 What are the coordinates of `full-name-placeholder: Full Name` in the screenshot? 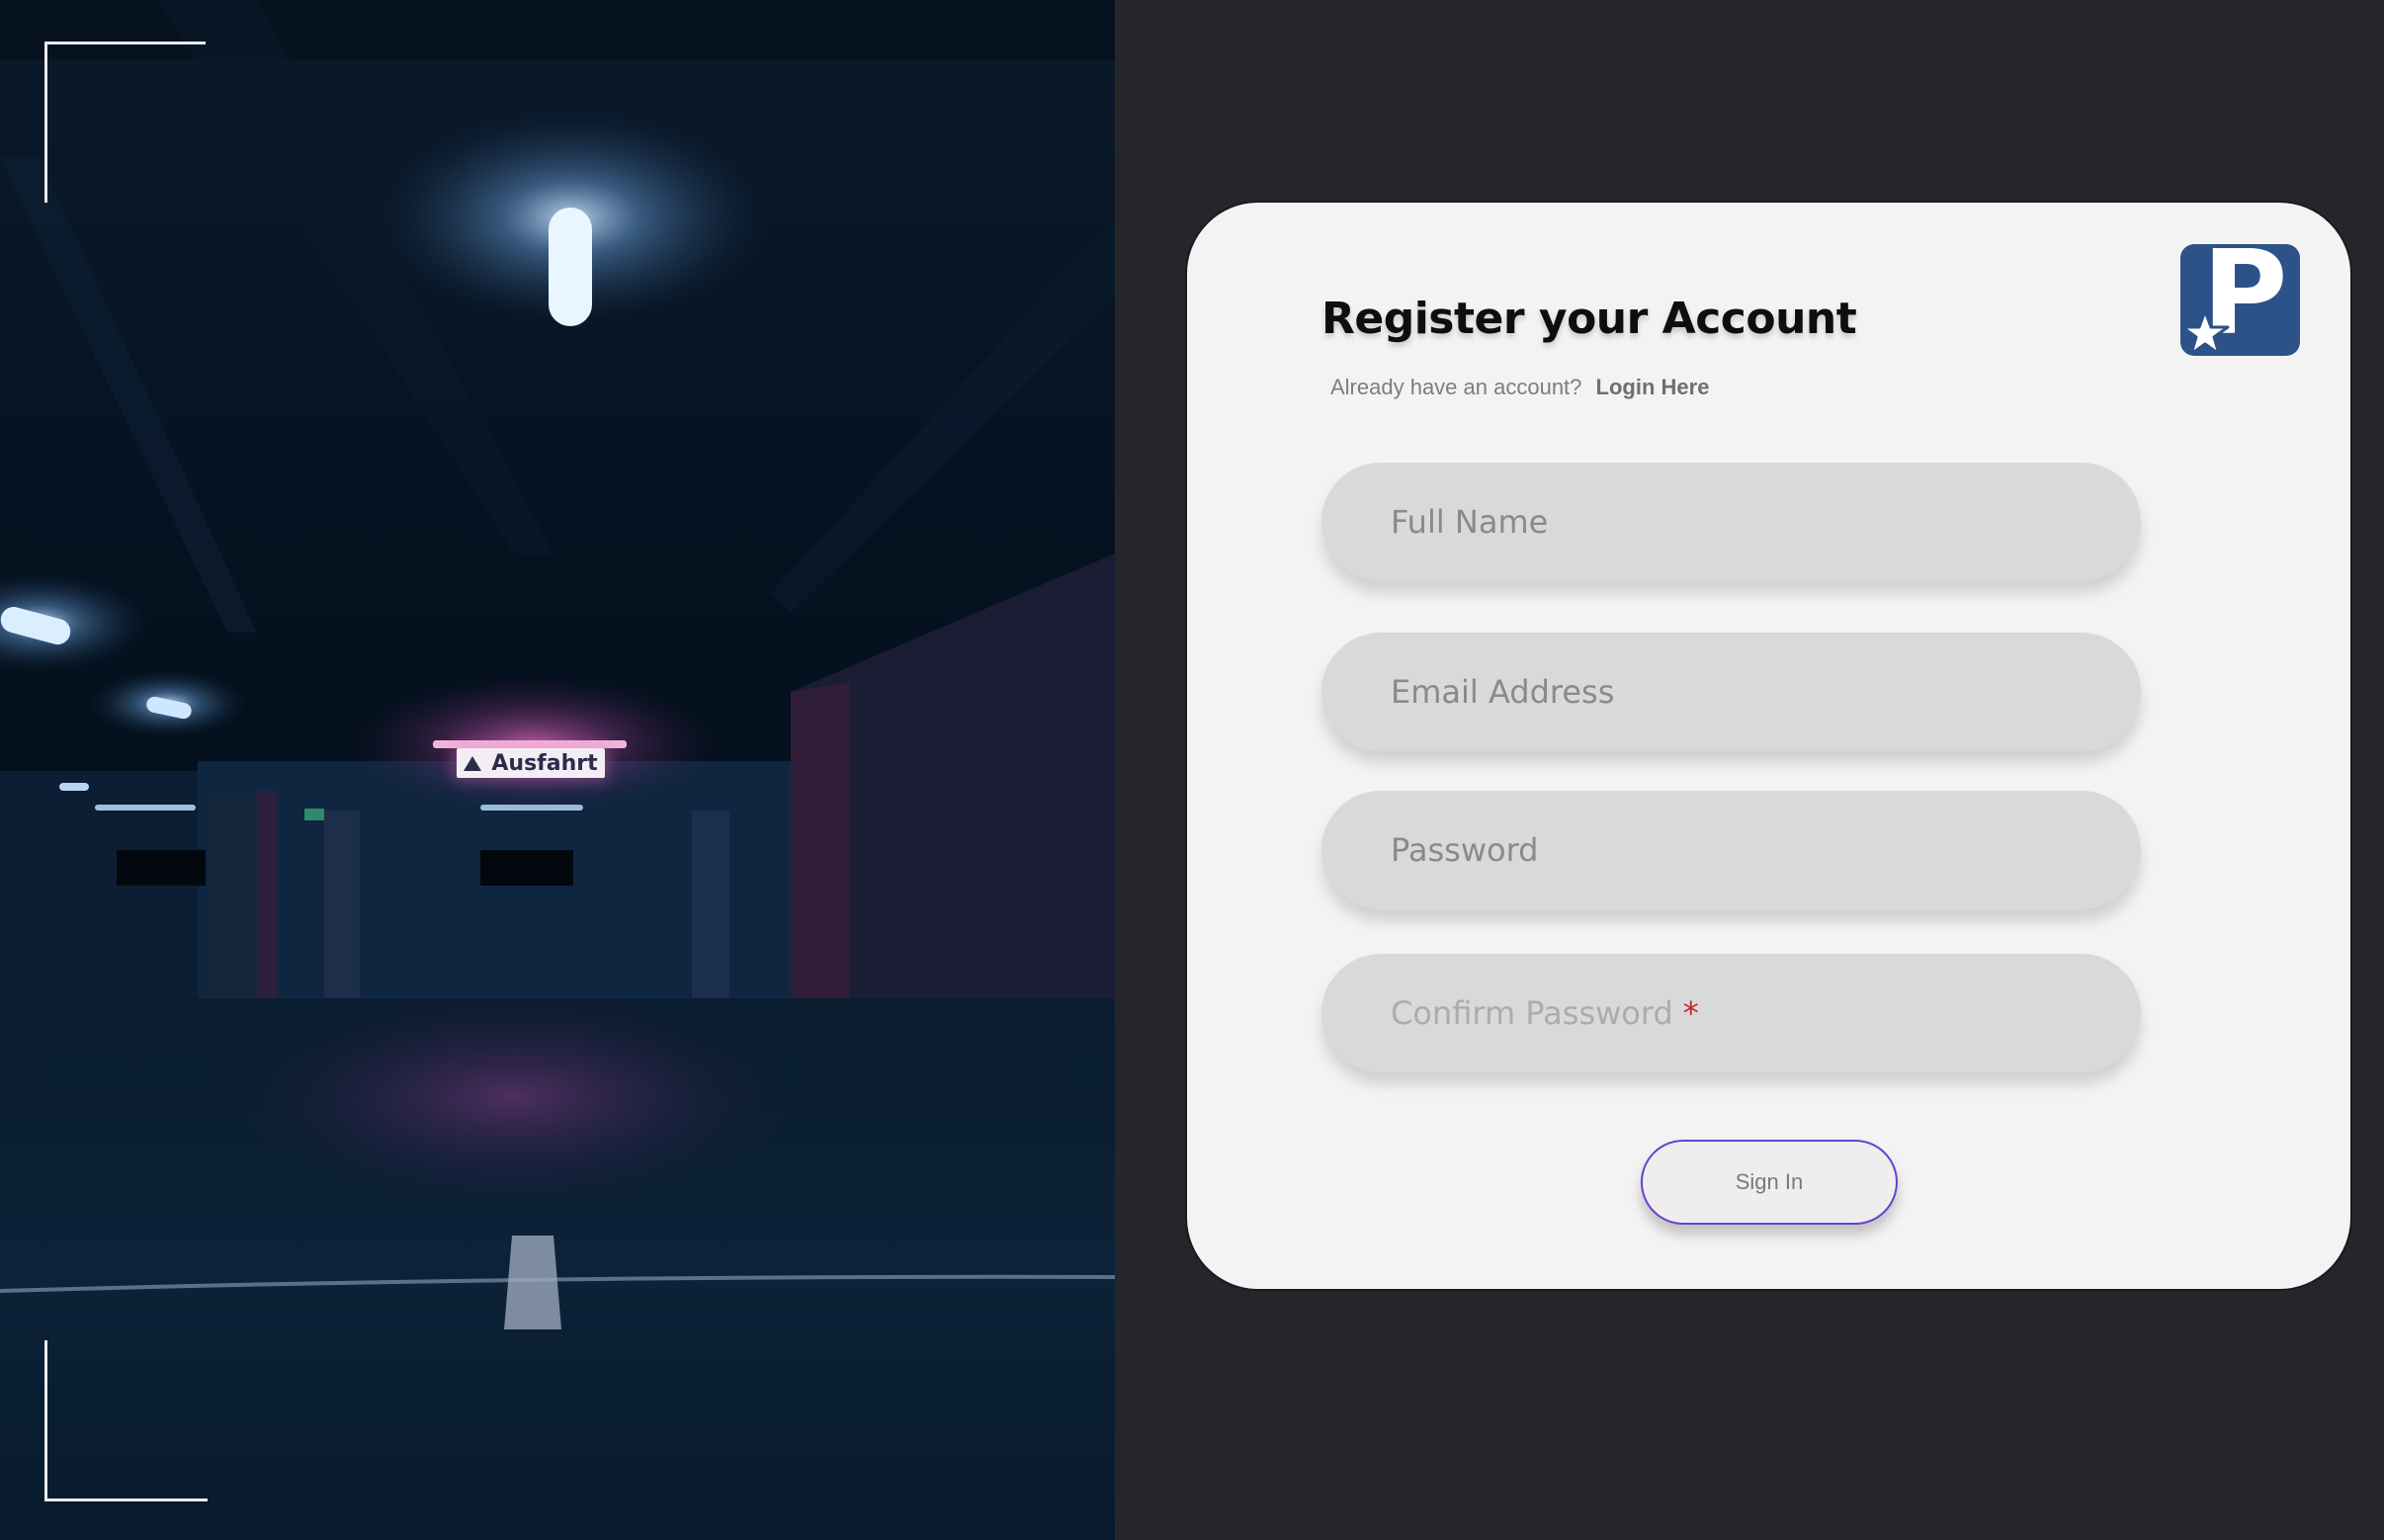 It's located at (1470, 522).